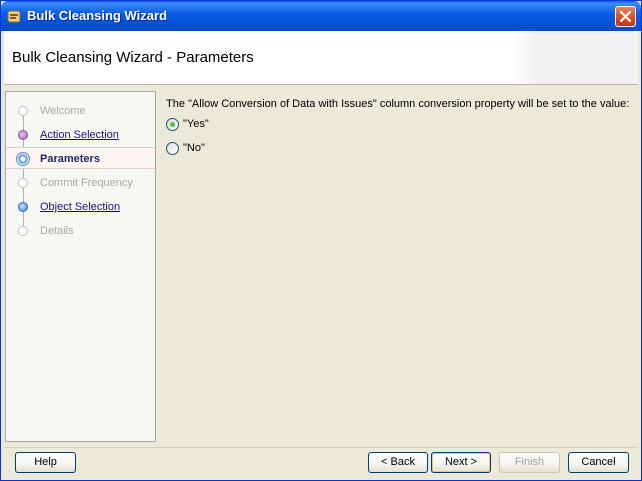 The width and height of the screenshot is (642, 481). I want to click on step-label: Object Selection, so click(80, 207).